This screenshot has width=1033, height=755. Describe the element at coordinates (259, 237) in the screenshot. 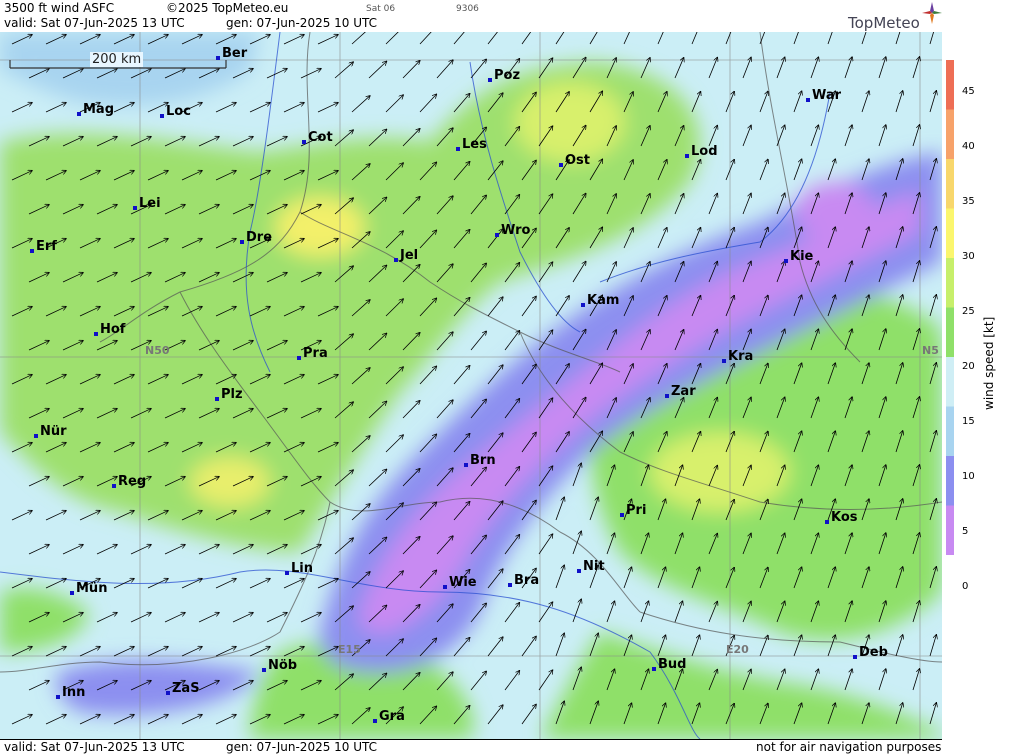

I see `city-label: Dre` at that location.